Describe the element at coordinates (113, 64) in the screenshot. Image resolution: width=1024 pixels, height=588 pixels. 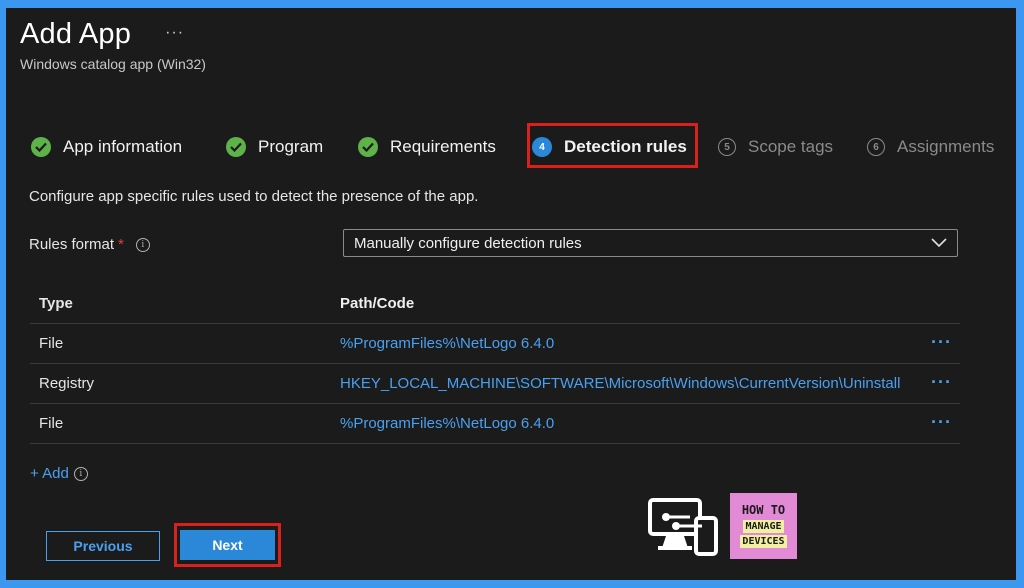
I see `page-subtitle: Windows catalog app (Win32)` at that location.